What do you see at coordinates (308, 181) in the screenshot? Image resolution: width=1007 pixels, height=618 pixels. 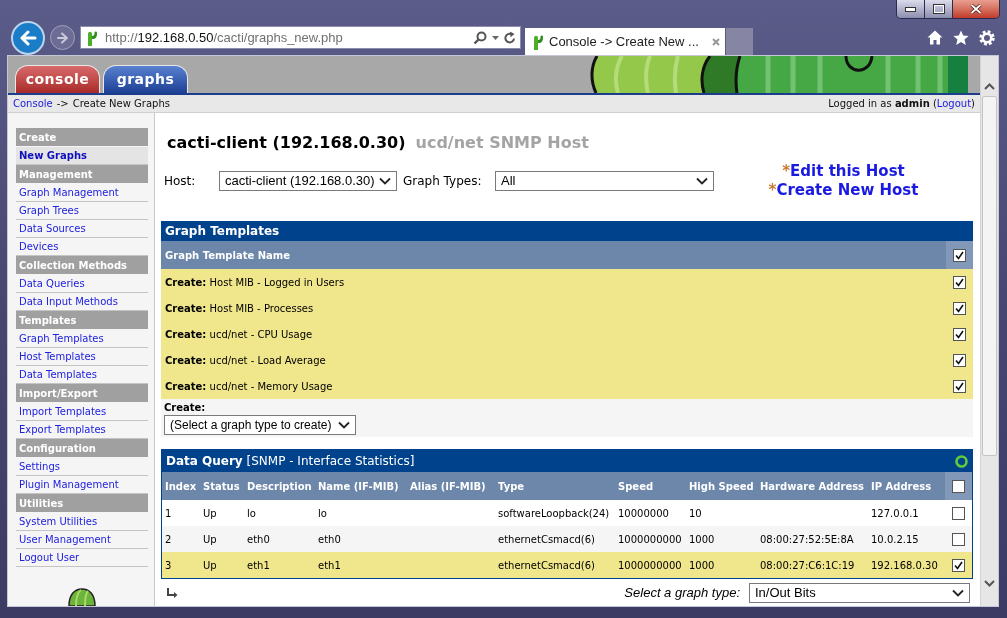 I see `host-select: cacti-client (192.168.0.30)` at bounding box center [308, 181].